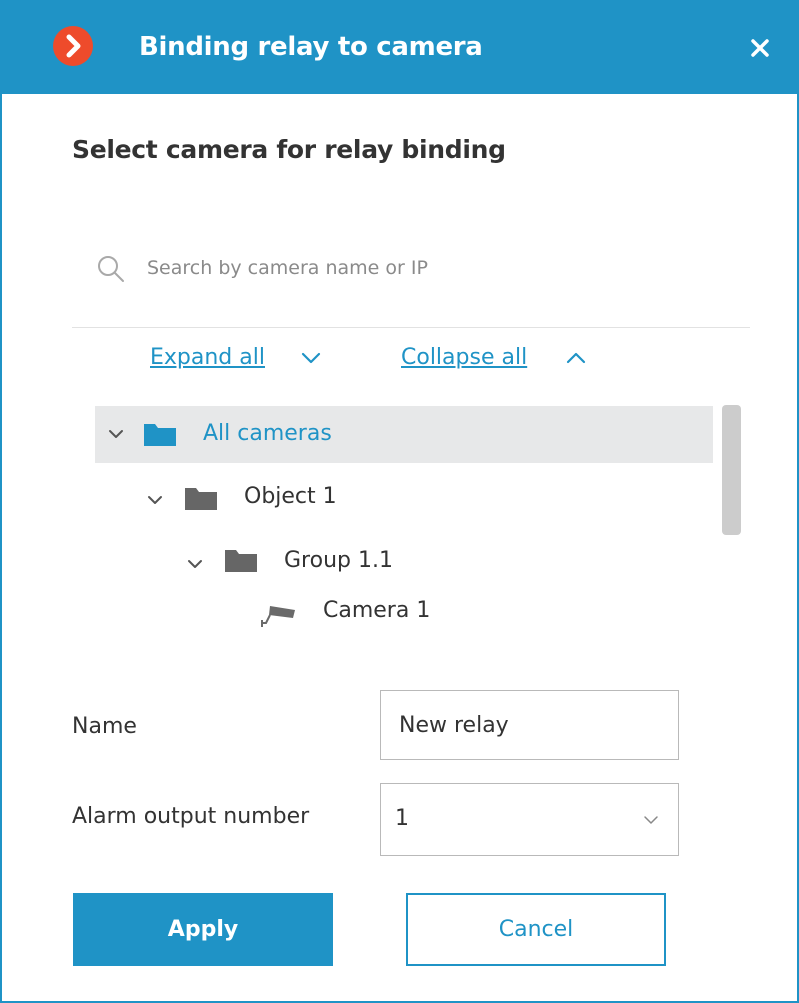 This screenshot has height=1003, width=799. What do you see at coordinates (464, 358) in the screenshot?
I see `collapse-all-link: Collapse all` at bounding box center [464, 358].